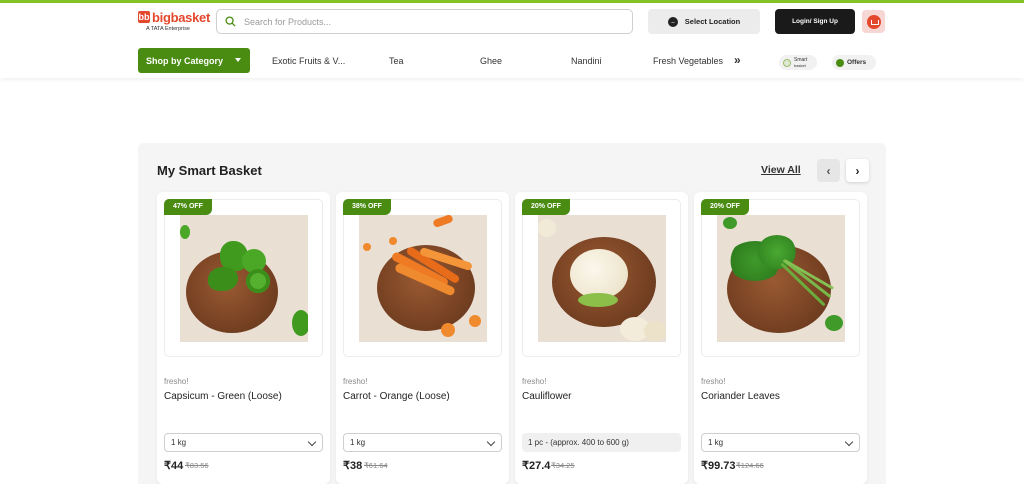 The width and height of the screenshot is (1024, 484). What do you see at coordinates (223, 396) in the screenshot?
I see `product-name: Capsicum - Green (Loose)` at bounding box center [223, 396].